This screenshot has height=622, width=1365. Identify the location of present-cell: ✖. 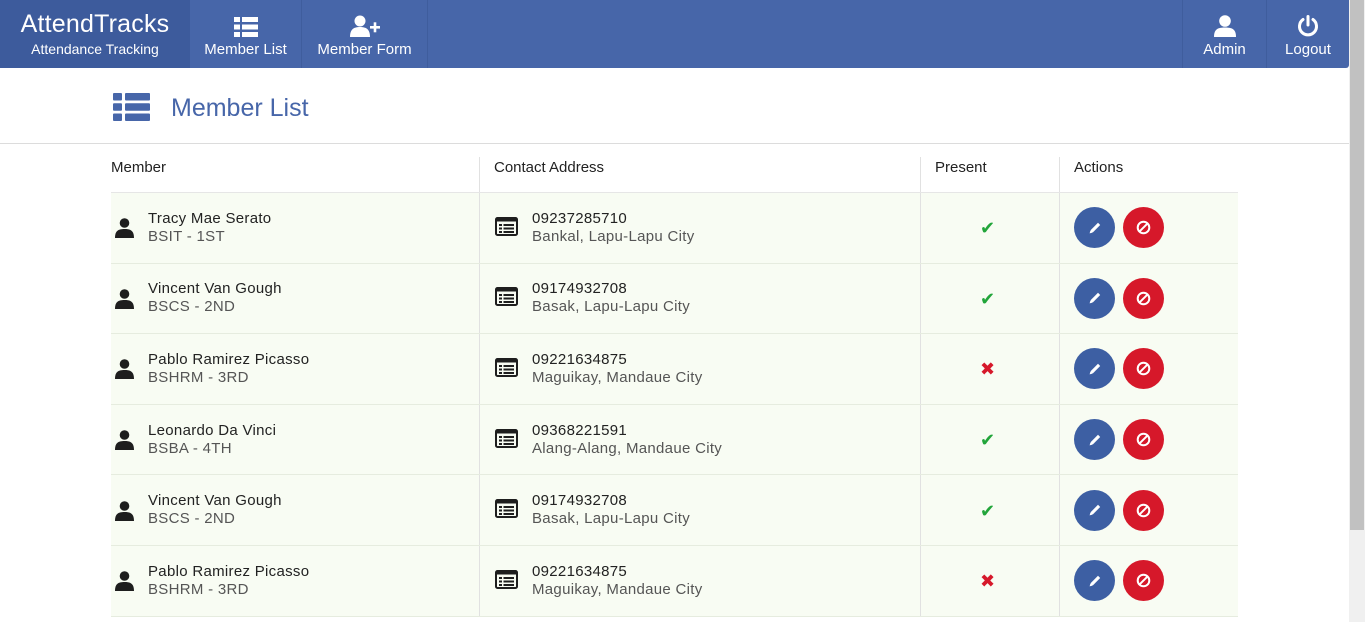
(990, 369).